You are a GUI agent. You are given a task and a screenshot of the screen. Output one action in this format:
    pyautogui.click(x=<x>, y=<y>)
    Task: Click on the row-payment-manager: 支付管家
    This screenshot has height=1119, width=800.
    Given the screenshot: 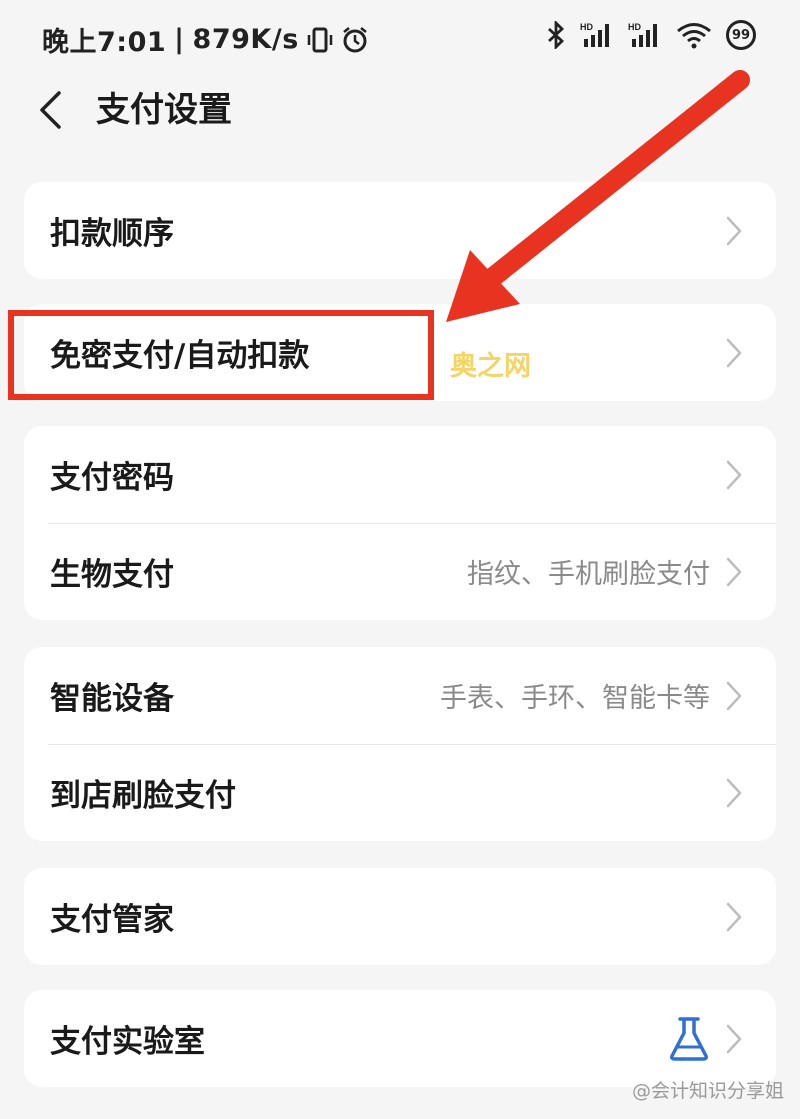 What is the action you would take?
    pyautogui.click(x=400, y=916)
    